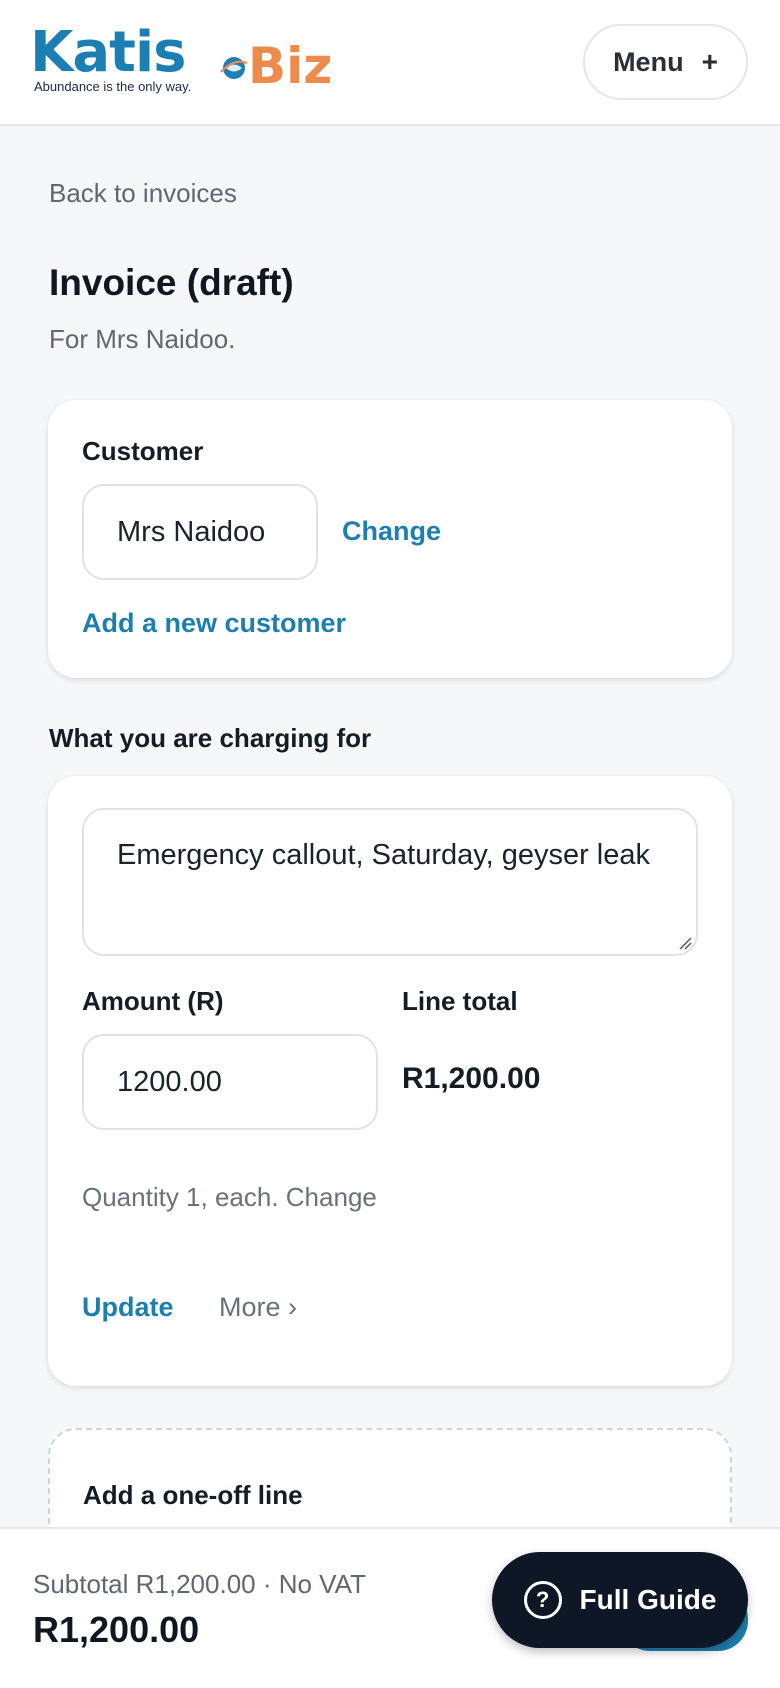  I want to click on customer-field: Mrs Naidoo, so click(200, 532).